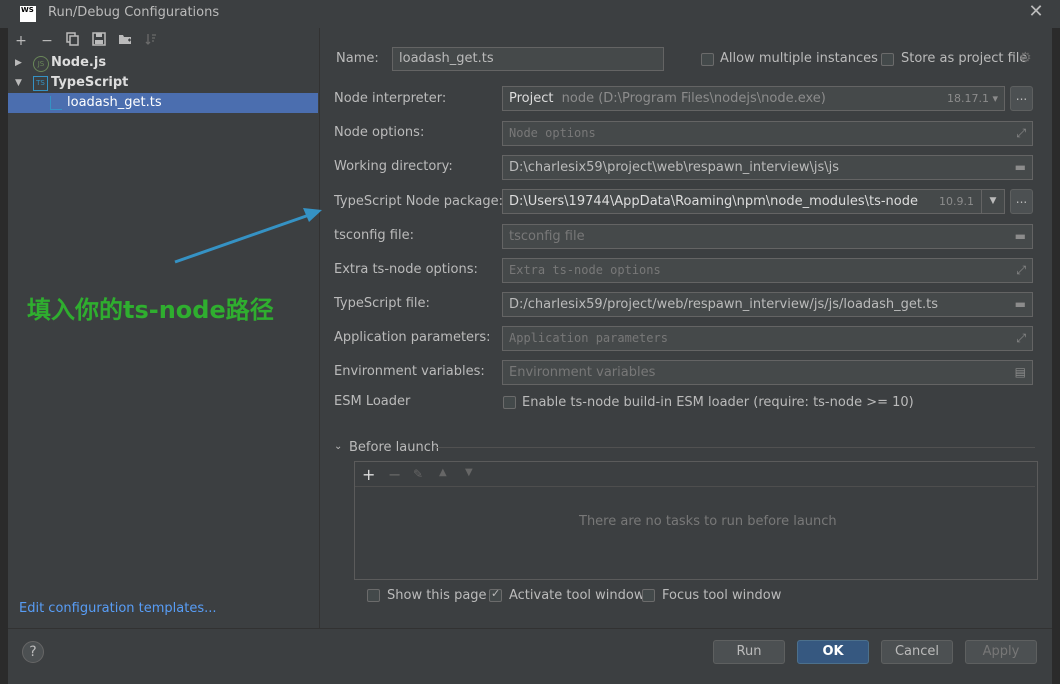  What do you see at coordinates (419, 201) in the screenshot?
I see `ts-node-package-label: TypeScript Node package:` at bounding box center [419, 201].